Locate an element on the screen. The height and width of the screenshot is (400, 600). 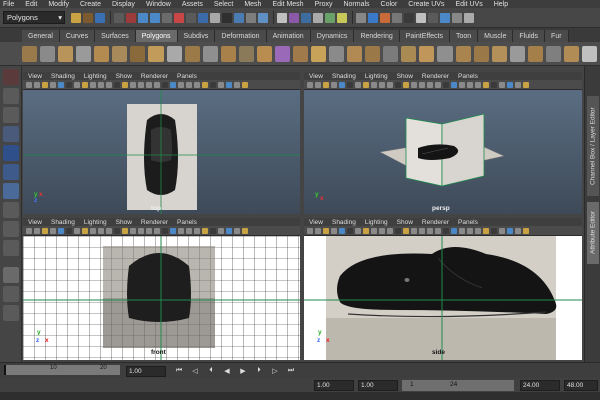
hypershade-icon is located at coordinates (397, 17).